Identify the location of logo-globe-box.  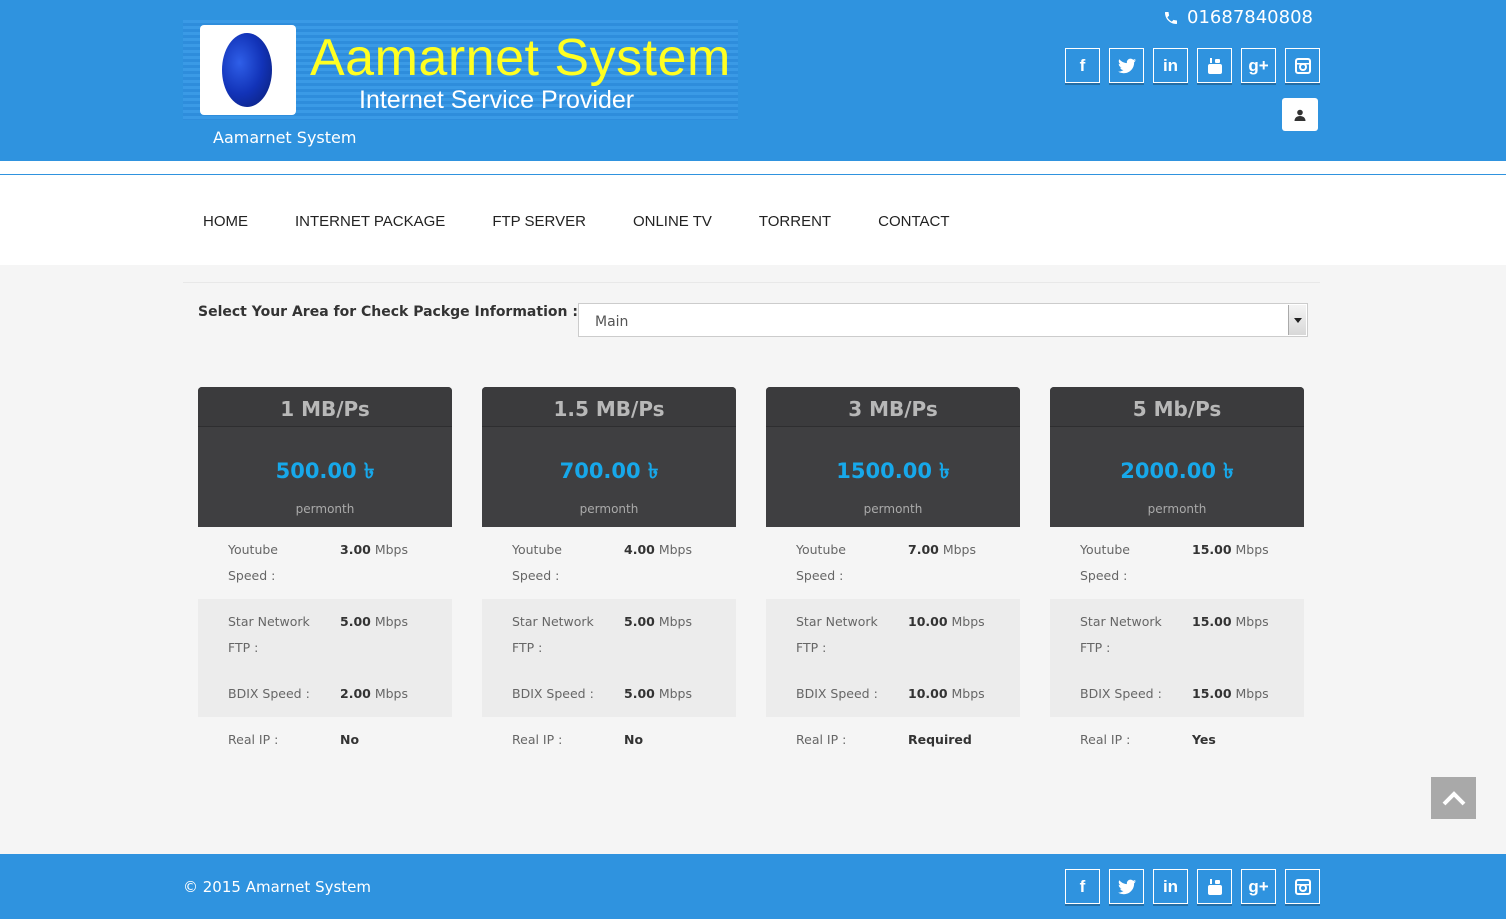
(248, 70).